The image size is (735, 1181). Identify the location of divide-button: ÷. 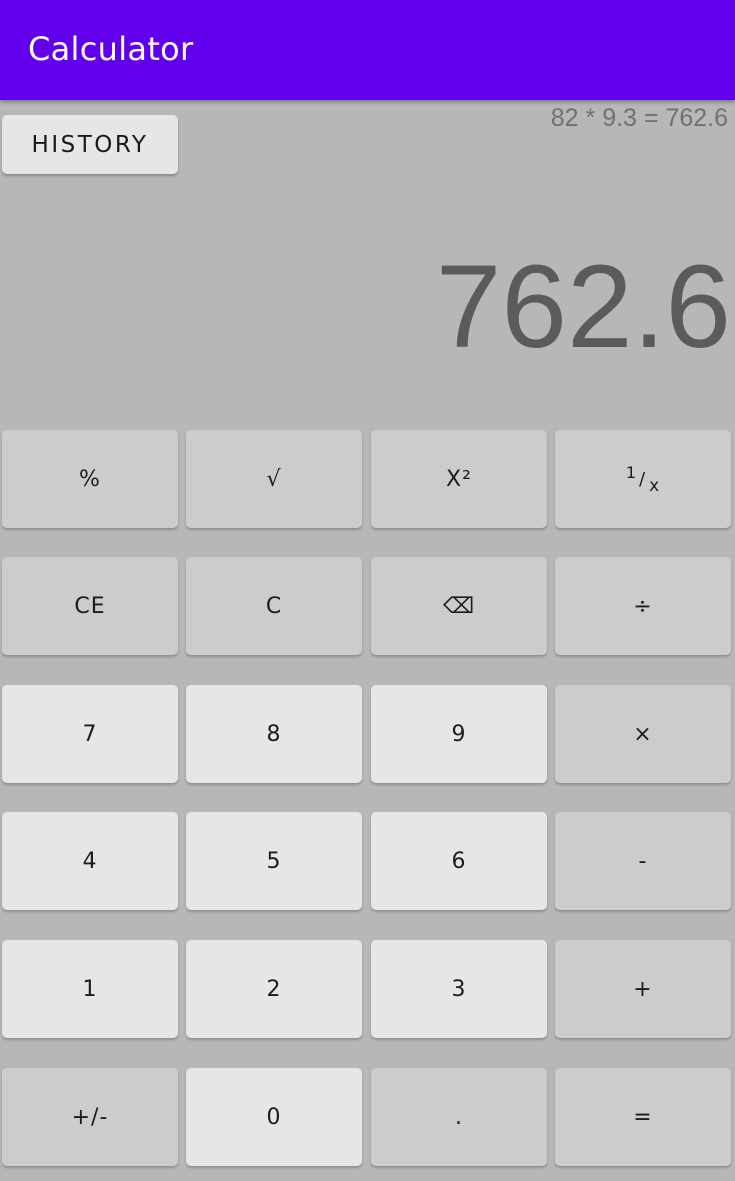
(643, 606).